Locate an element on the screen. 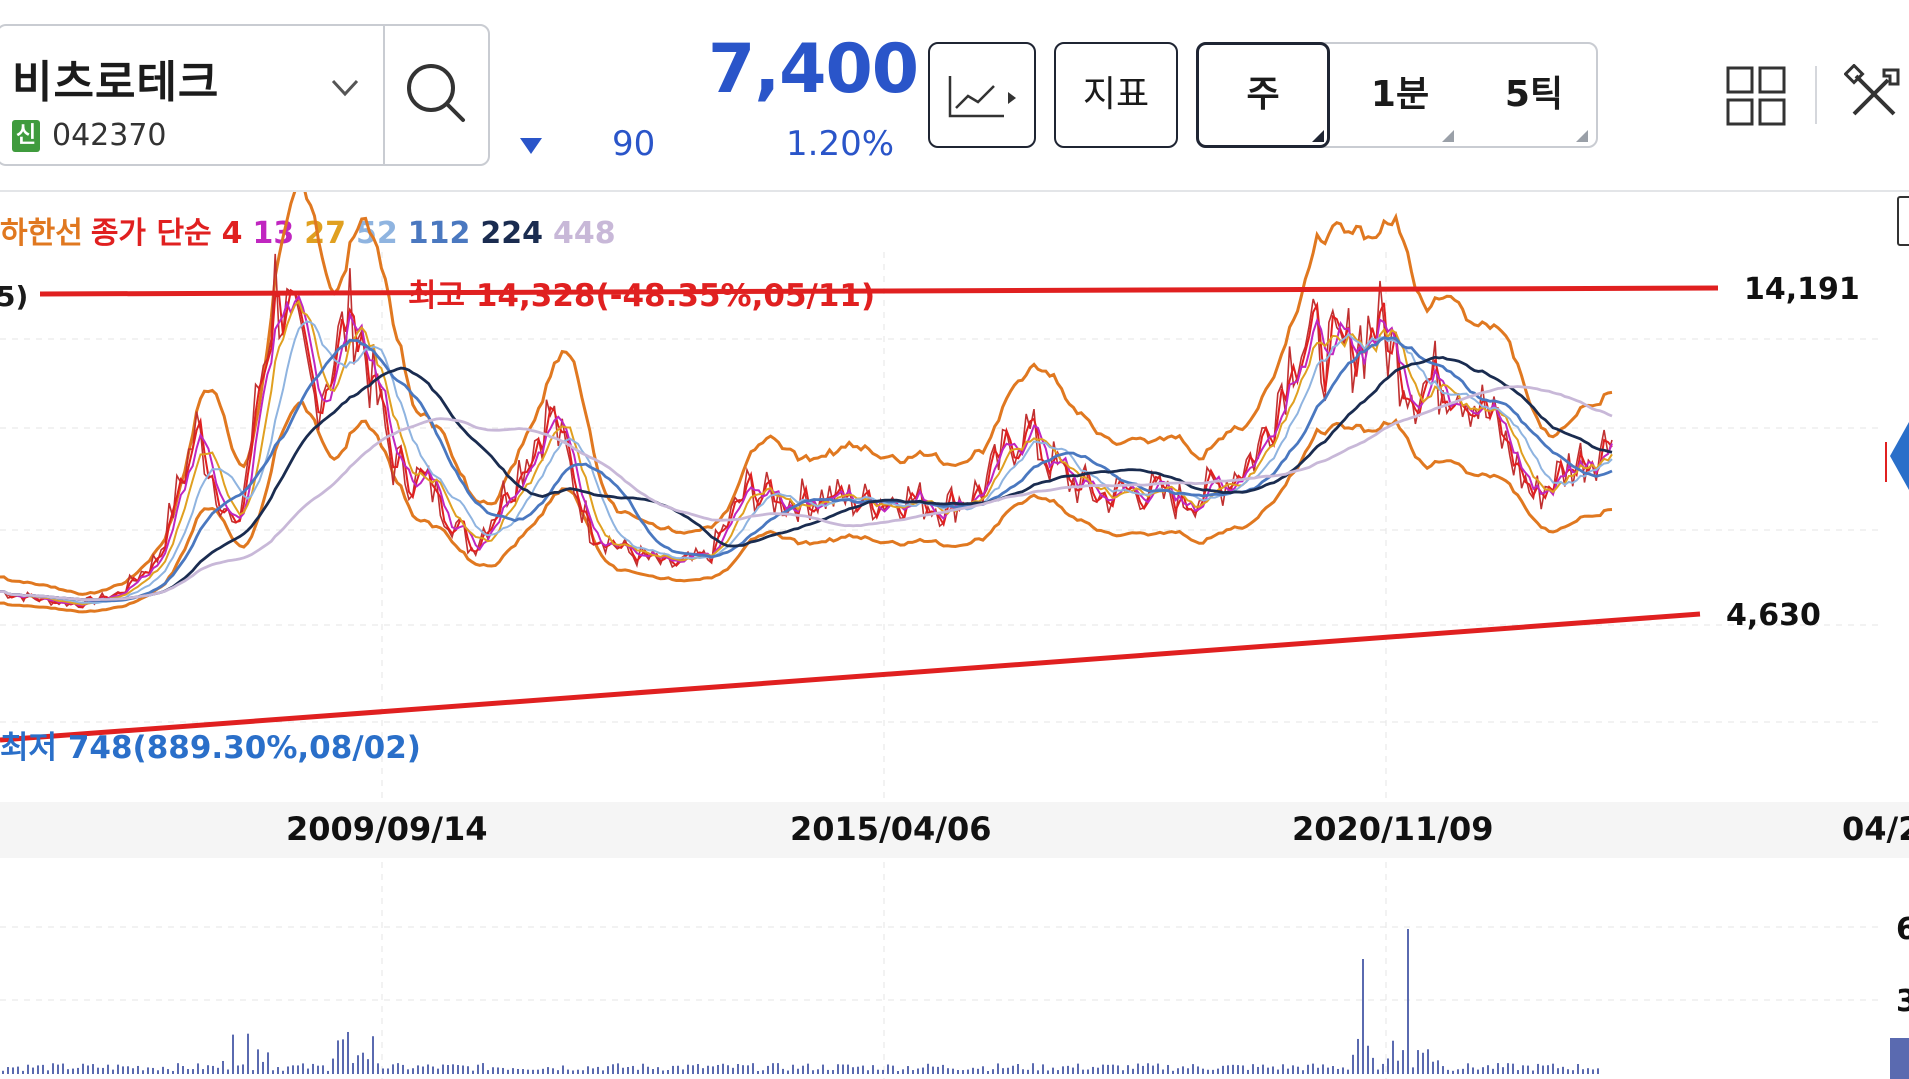 The height and width of the screenshot is (1079, 1909). search-icon is located at coordinates (436, 95).